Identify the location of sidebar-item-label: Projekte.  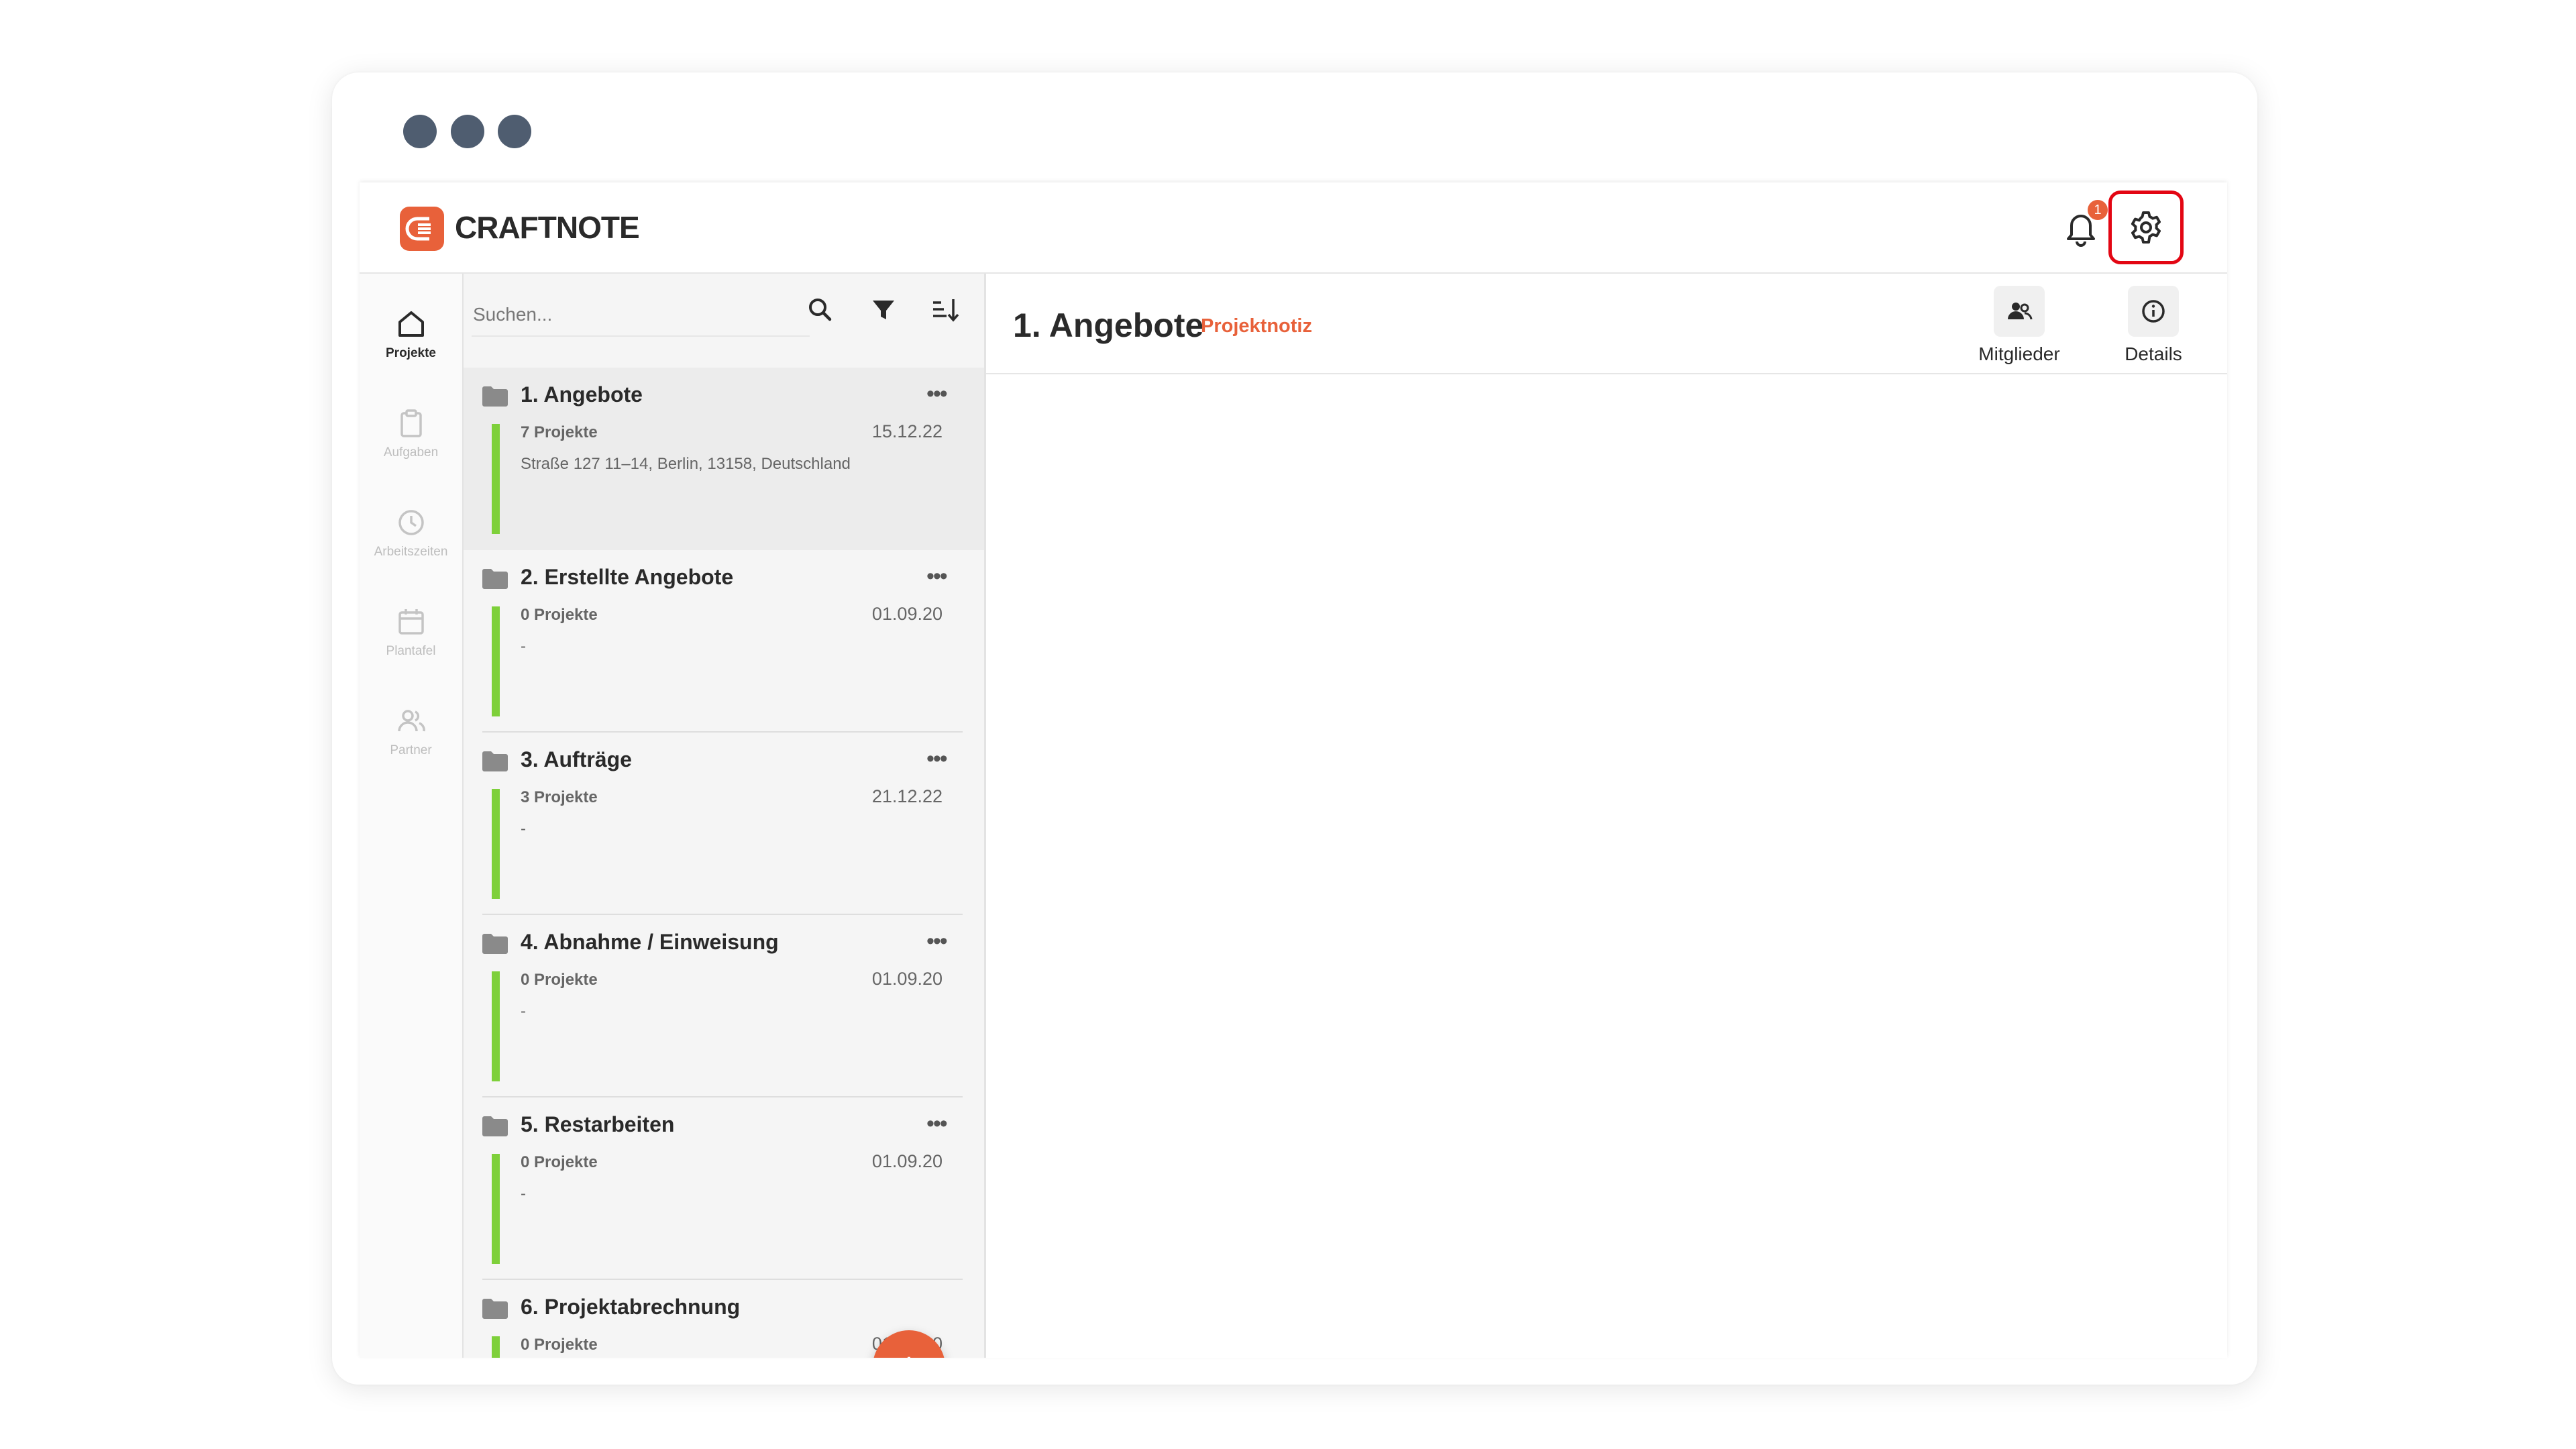
(411, 353).